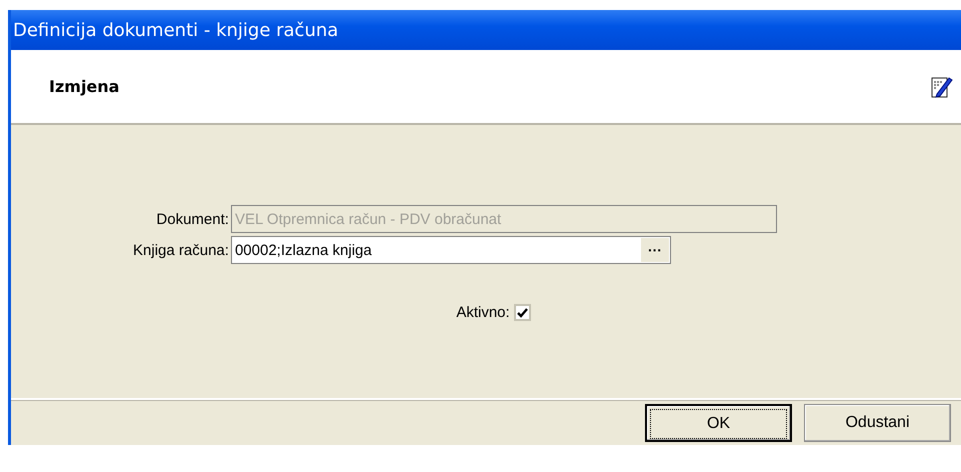 The image size is (961, 472). Describe the element at coordinates (450, 250) in the screenshot. I see `input-field: 00002;Izlazna knjiga ···` at that location.